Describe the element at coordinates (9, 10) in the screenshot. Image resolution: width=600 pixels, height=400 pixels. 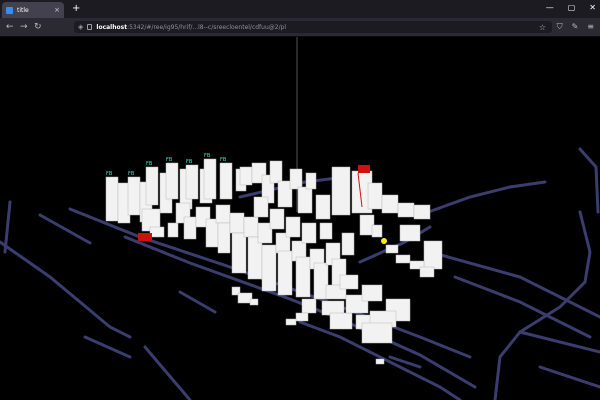
I see `favicon-icon` at that location.